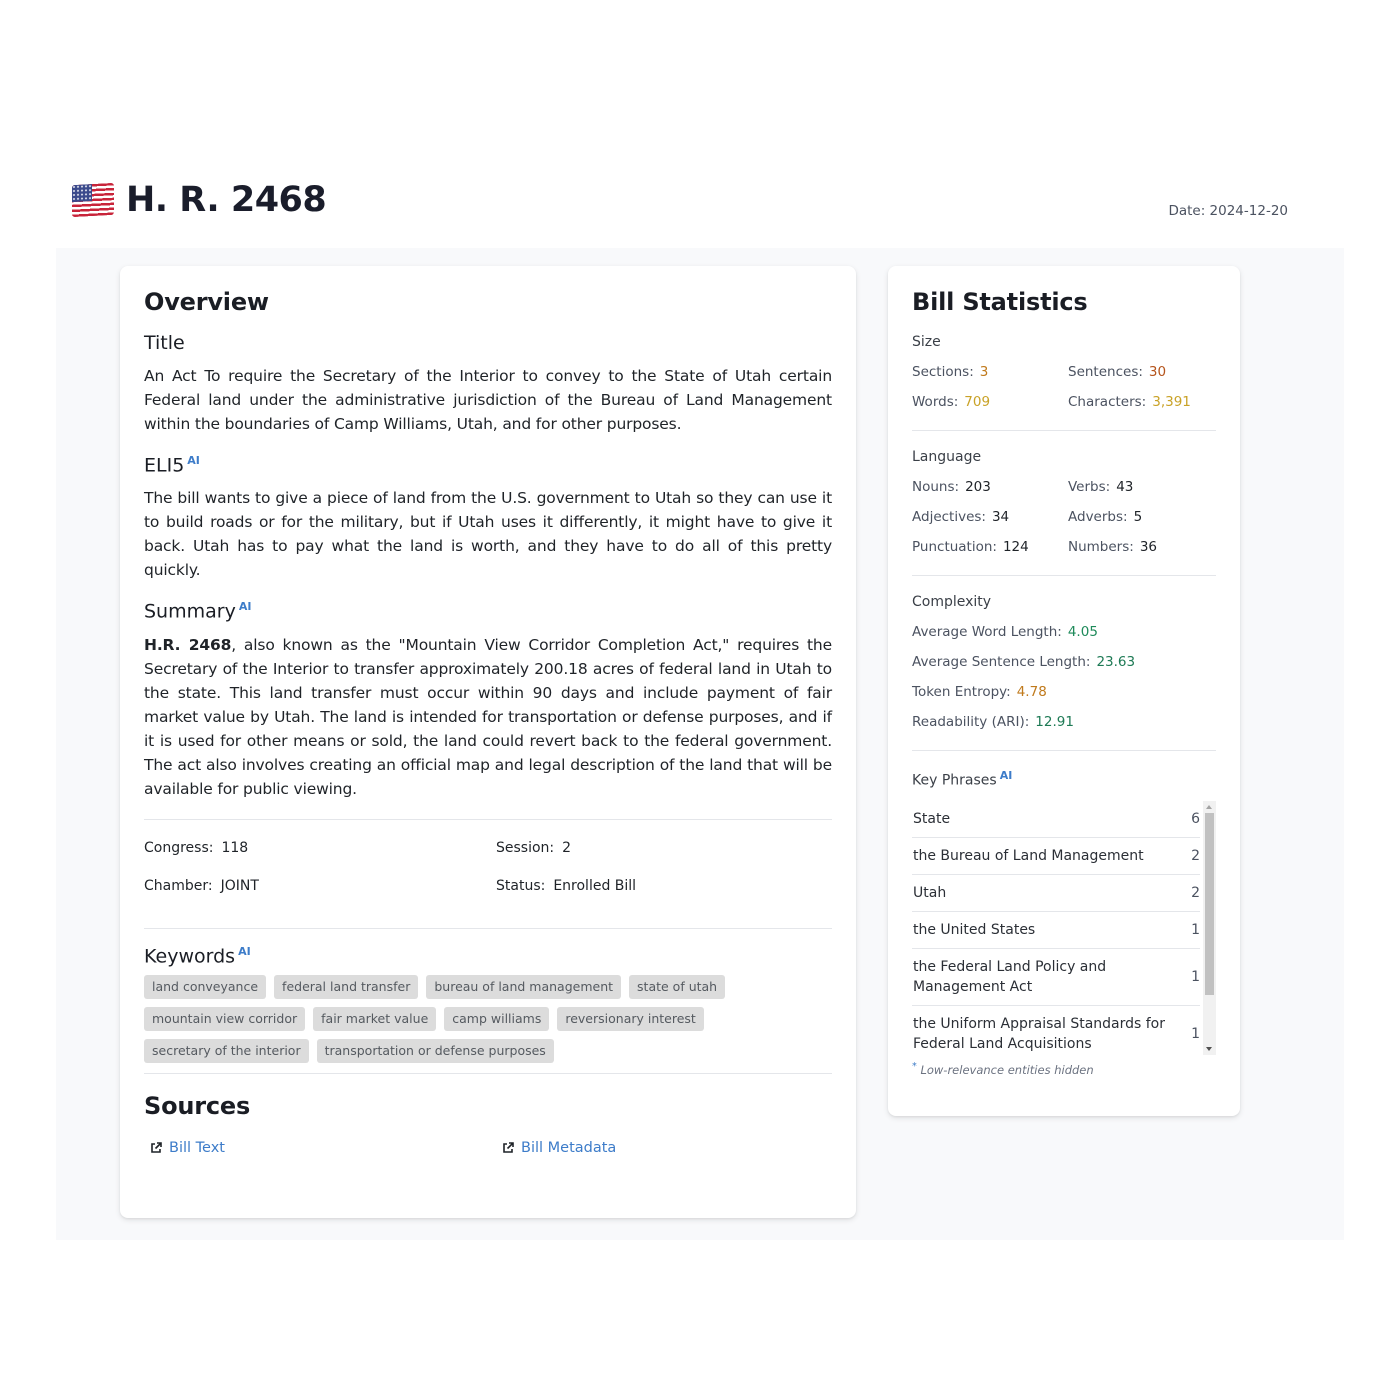 The height and width of the screenshot is (1400, 1400). What do you see at coordinates (993, 722) in the screenshot?
I see `stat-readability: Readability (ARI): 12.91` at bounding box center [993, 722].